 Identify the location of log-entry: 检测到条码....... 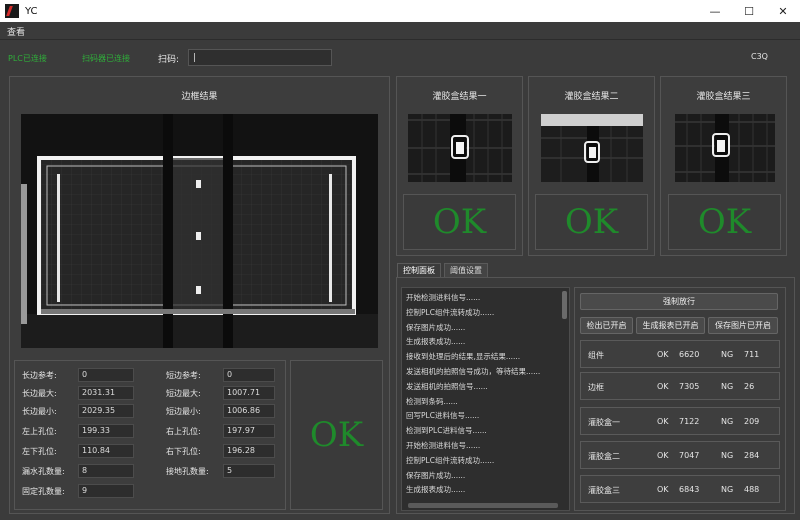
(432, 401).